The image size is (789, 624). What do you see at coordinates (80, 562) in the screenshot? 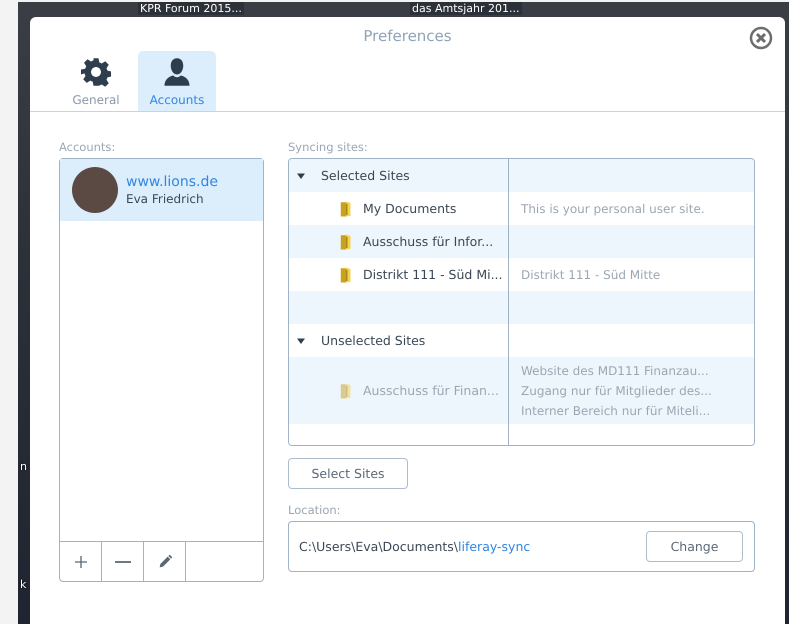
I see `plus-icon` at bounding box center [80, 562].